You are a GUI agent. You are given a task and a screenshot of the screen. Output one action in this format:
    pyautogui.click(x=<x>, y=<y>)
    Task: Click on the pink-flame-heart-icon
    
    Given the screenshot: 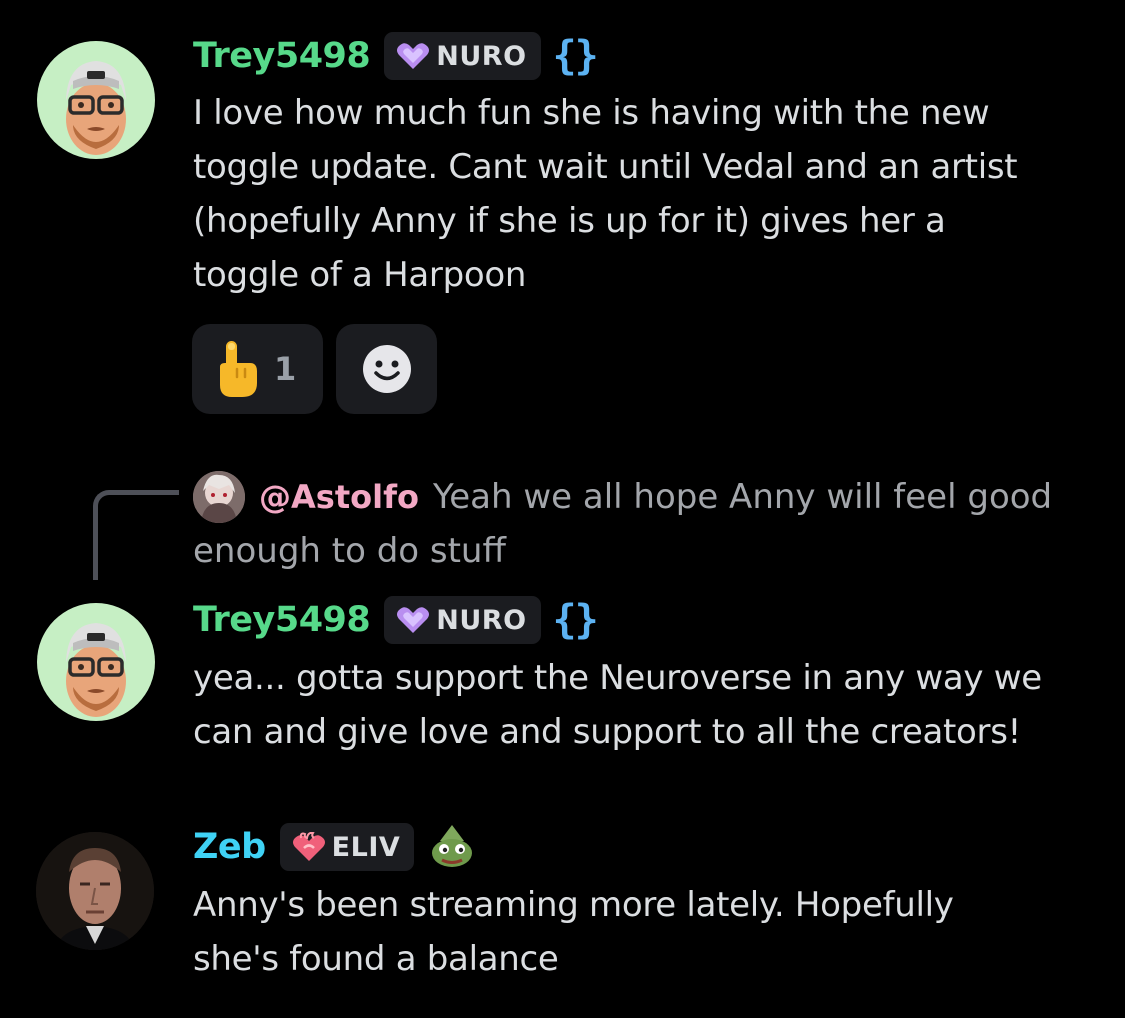 What is the action you would take?
    pyautogui.click(x=308, y=846)
    